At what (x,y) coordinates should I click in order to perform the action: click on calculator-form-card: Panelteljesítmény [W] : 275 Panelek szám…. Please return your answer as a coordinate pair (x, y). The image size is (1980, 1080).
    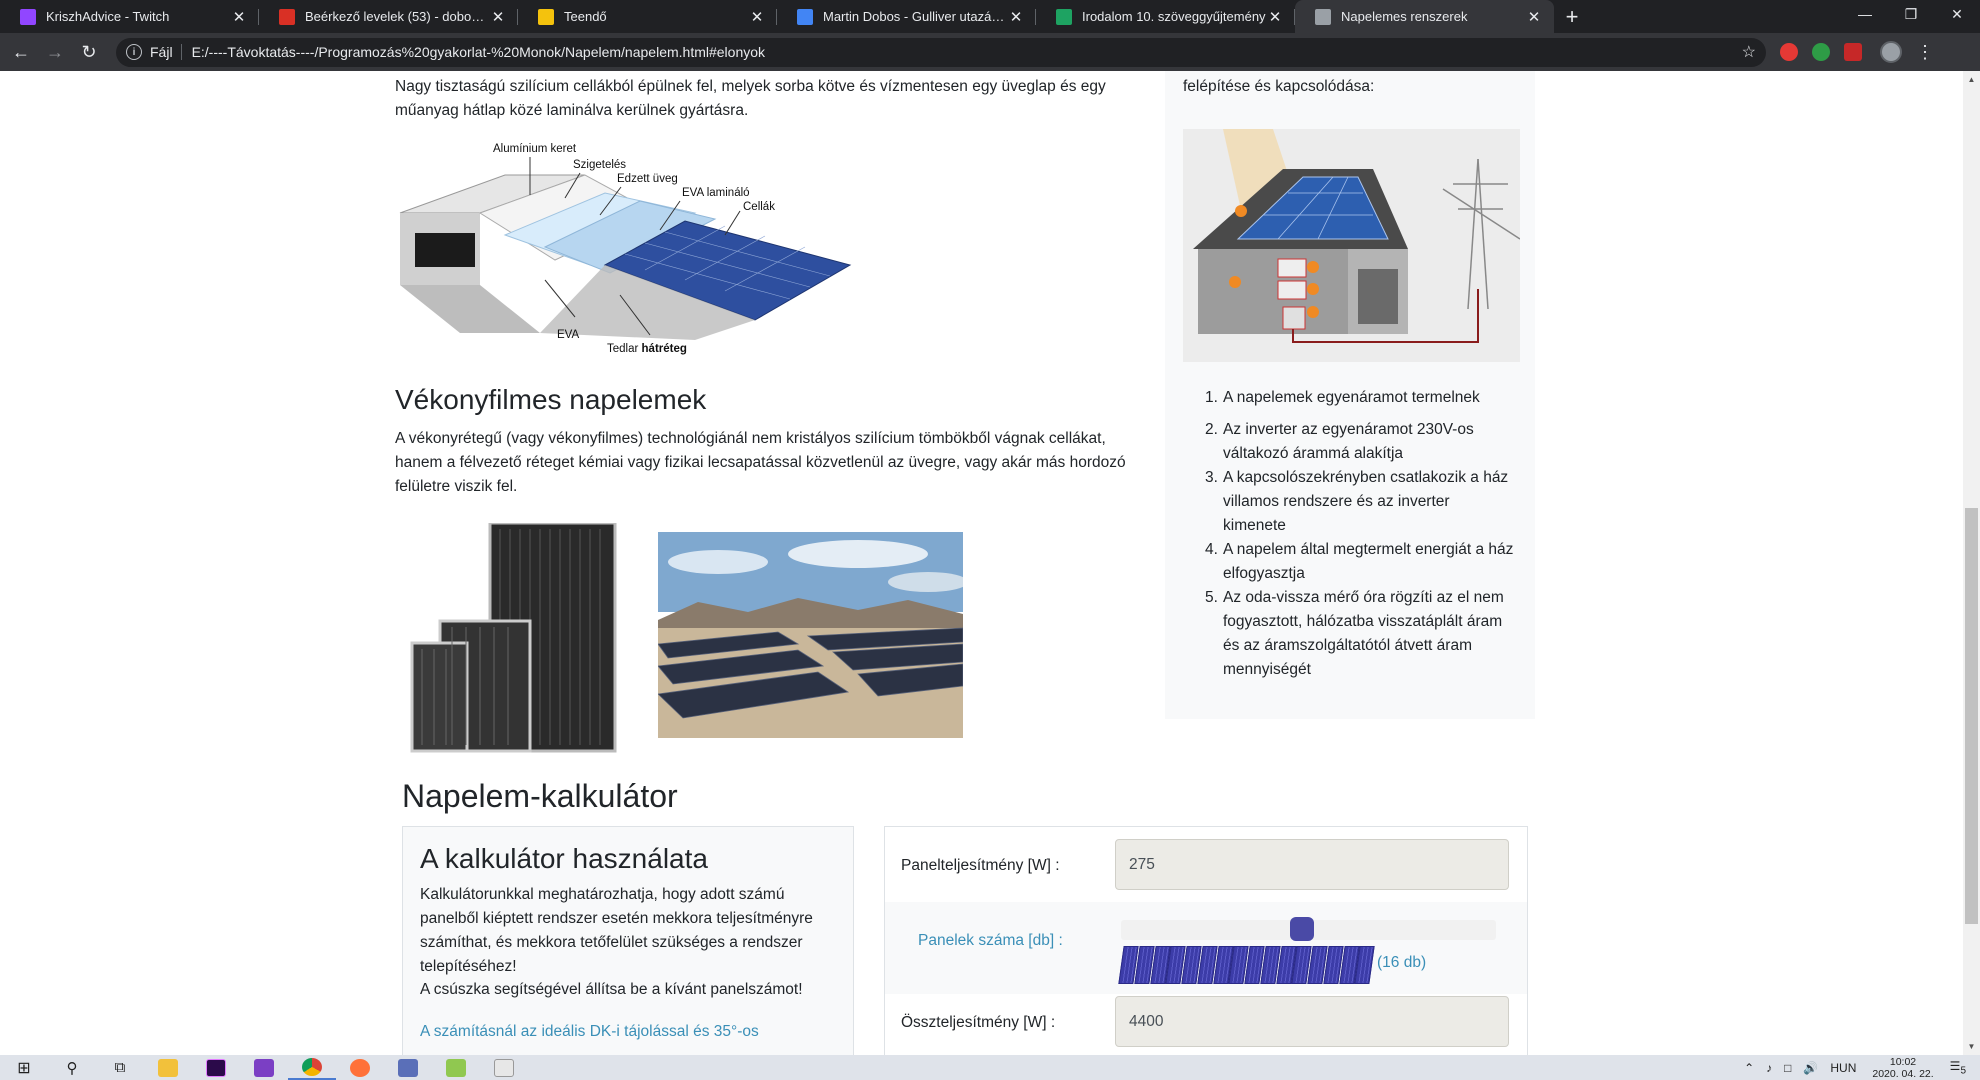
    Looking at the image, I should click on (1206, 940).